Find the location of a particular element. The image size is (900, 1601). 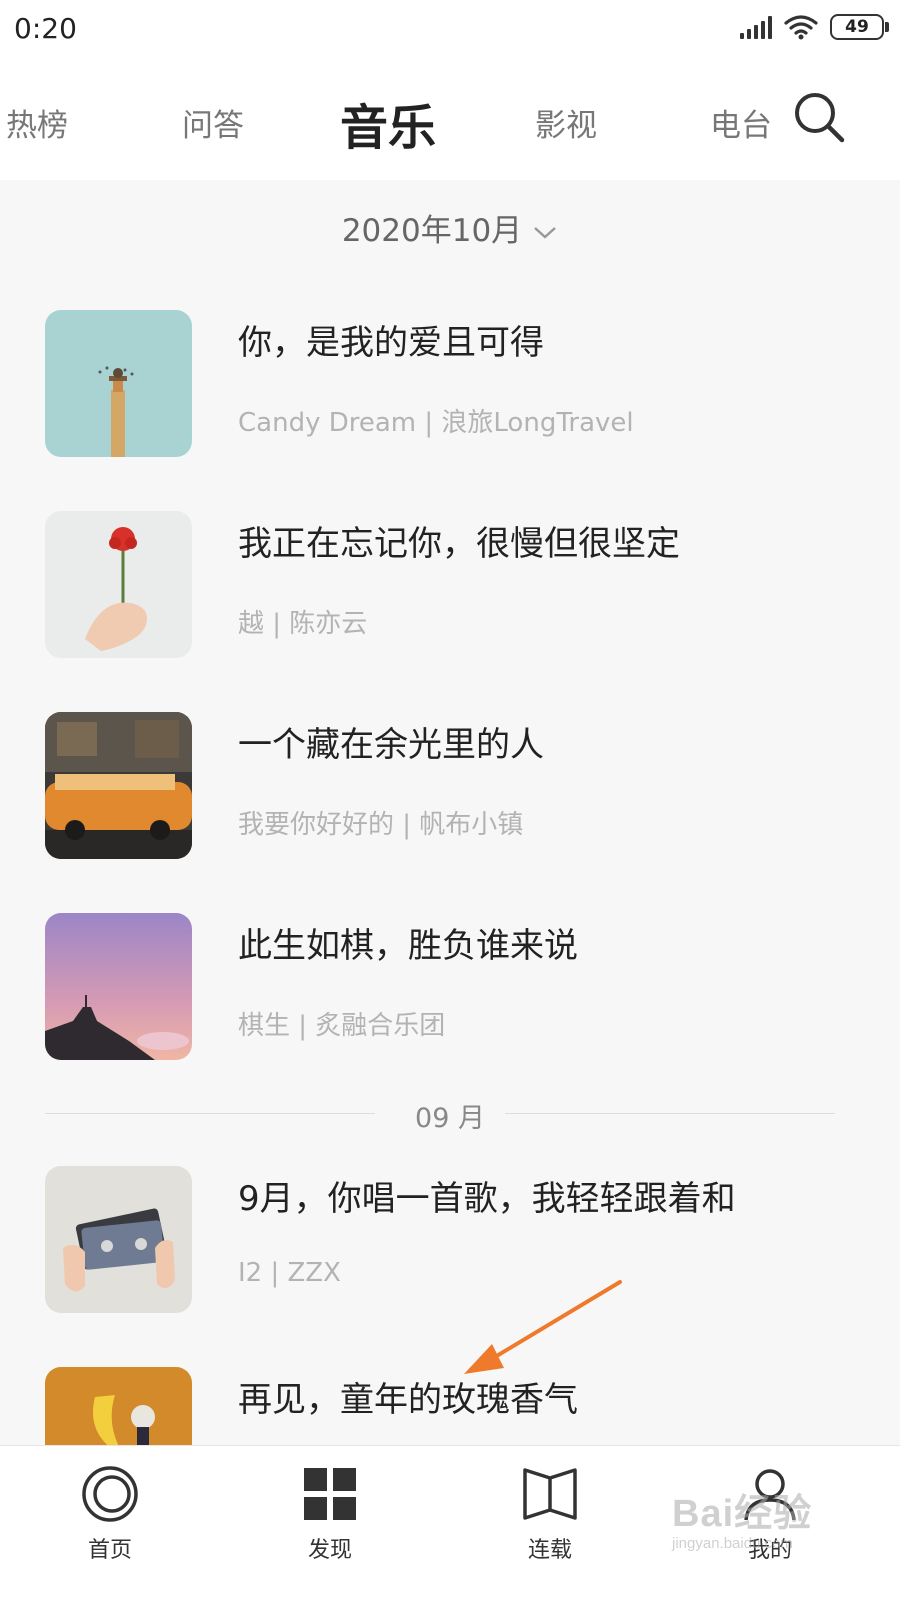

food-truck-thumbnail is located at coordinates (118, 785).